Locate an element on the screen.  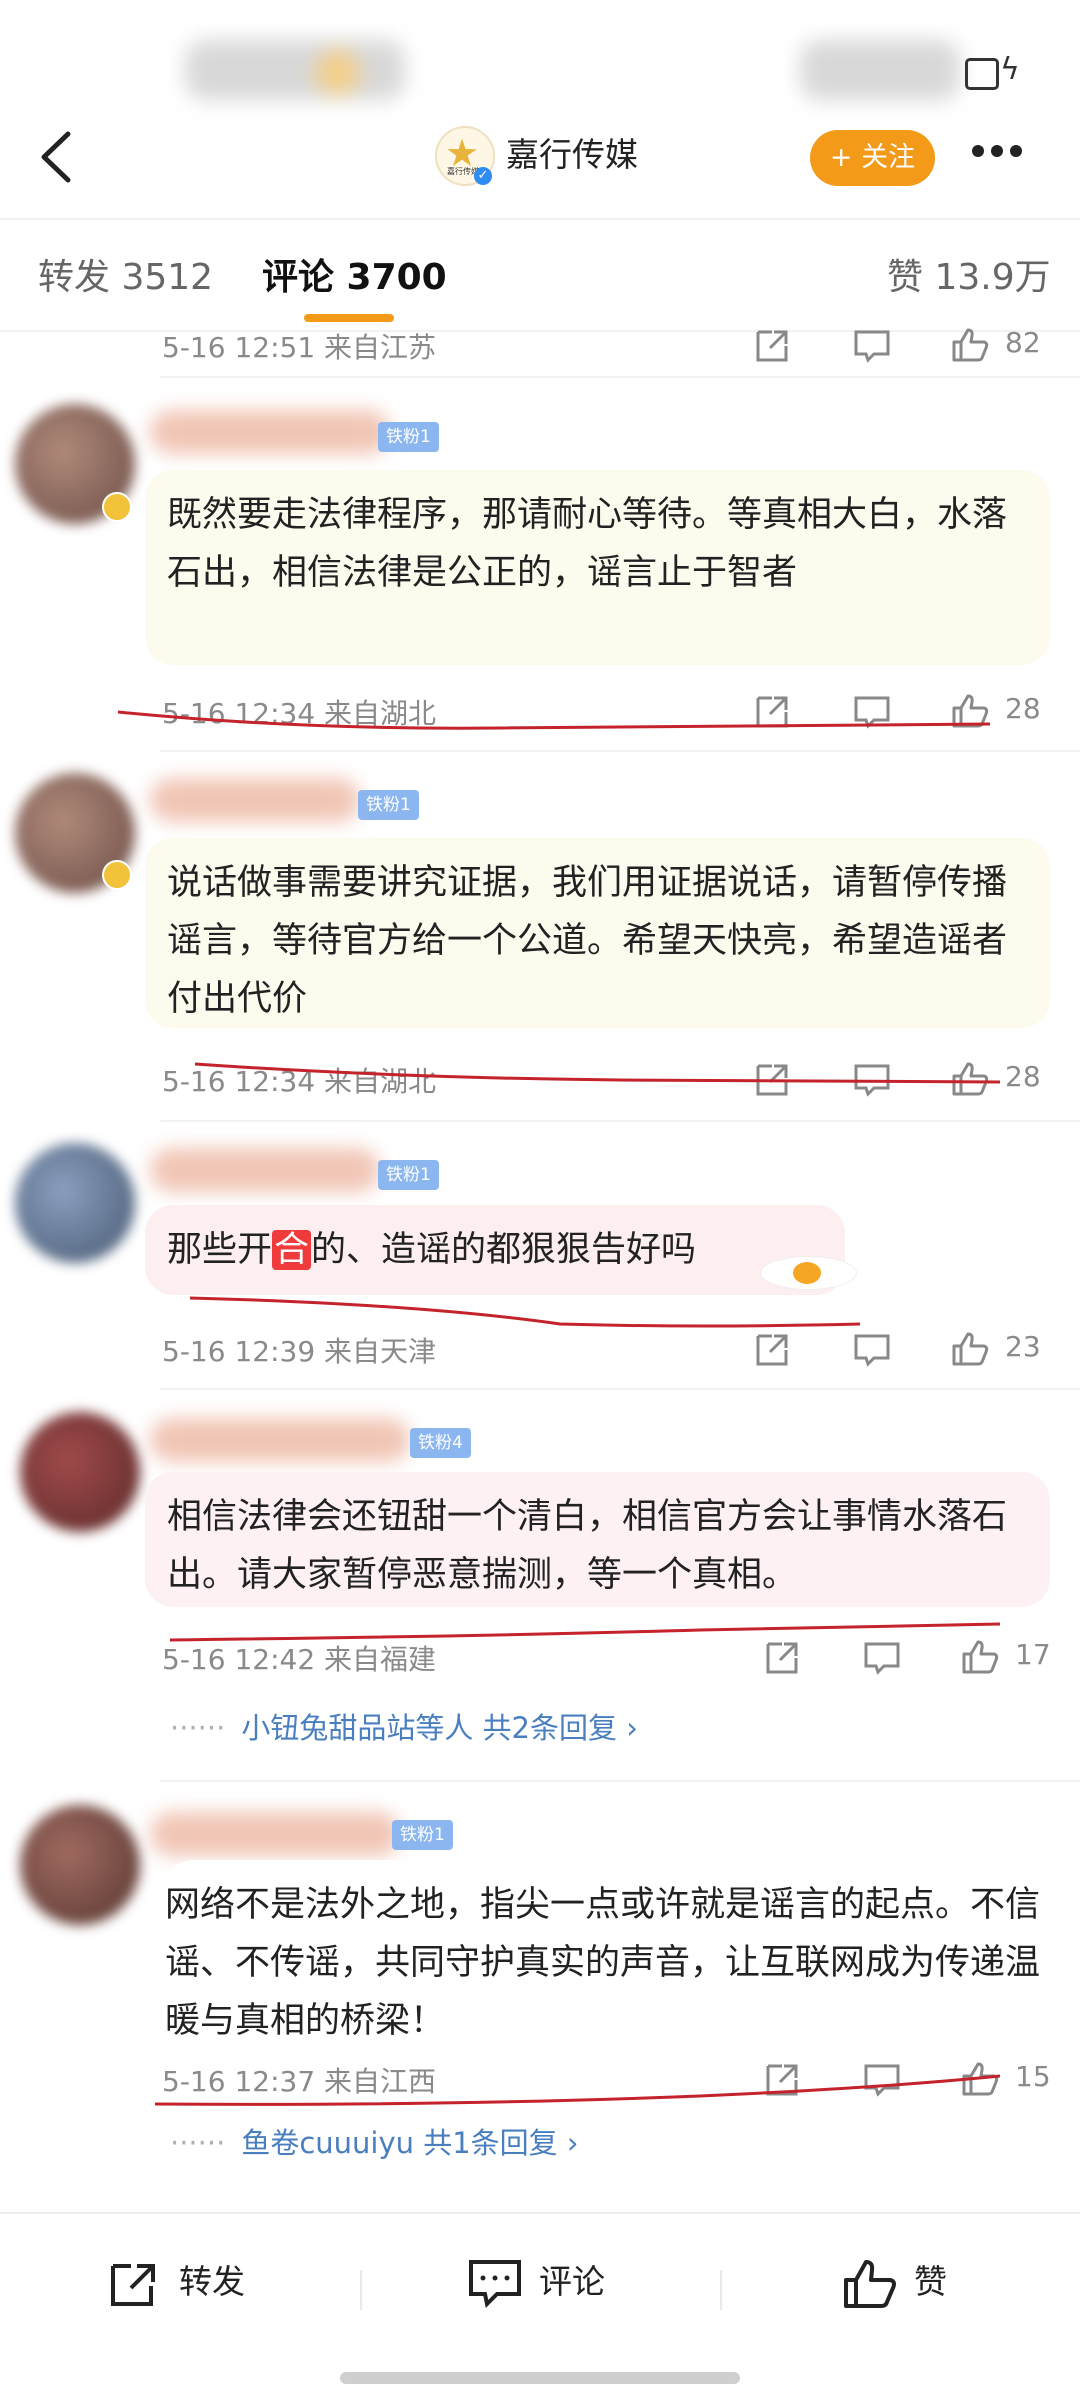
tab-likes: 赞 13.9万 is located at coordinates (969, 274).